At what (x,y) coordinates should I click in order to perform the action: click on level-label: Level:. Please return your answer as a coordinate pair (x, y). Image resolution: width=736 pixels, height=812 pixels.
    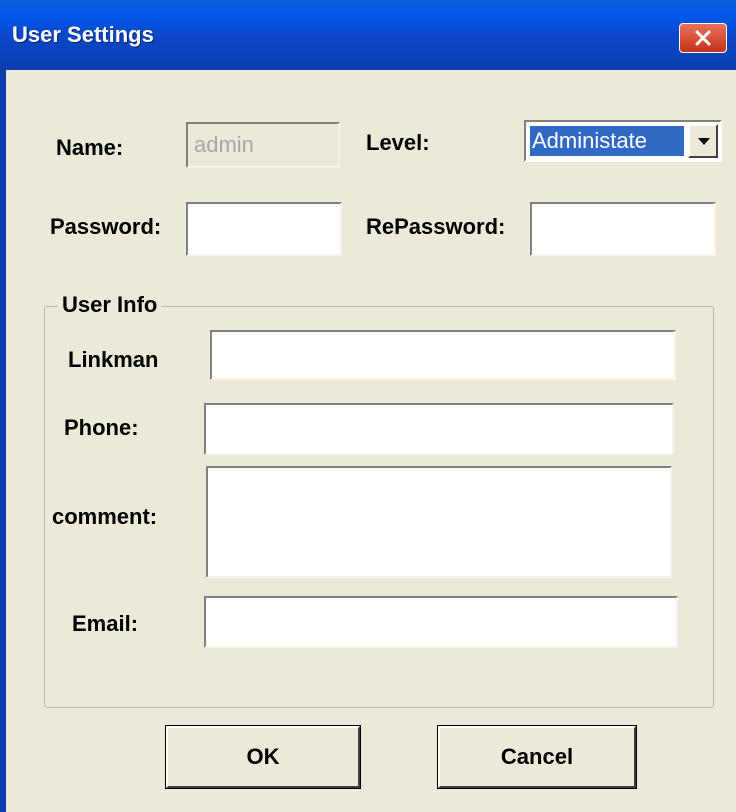
    Looking at the image, I should click on (398, 142).